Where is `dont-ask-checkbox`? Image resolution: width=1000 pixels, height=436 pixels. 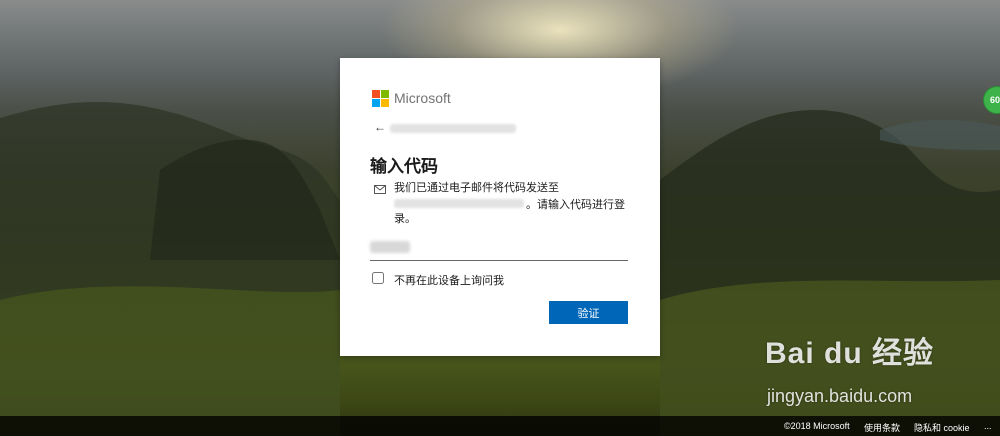
dont-ask-checkbox is located at coordinates (378, 278).